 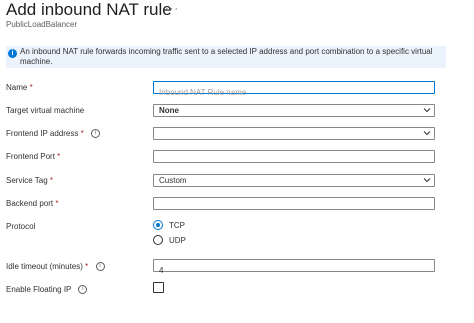 I want to click on idle-timeout-field, so click(x=294, y=267).